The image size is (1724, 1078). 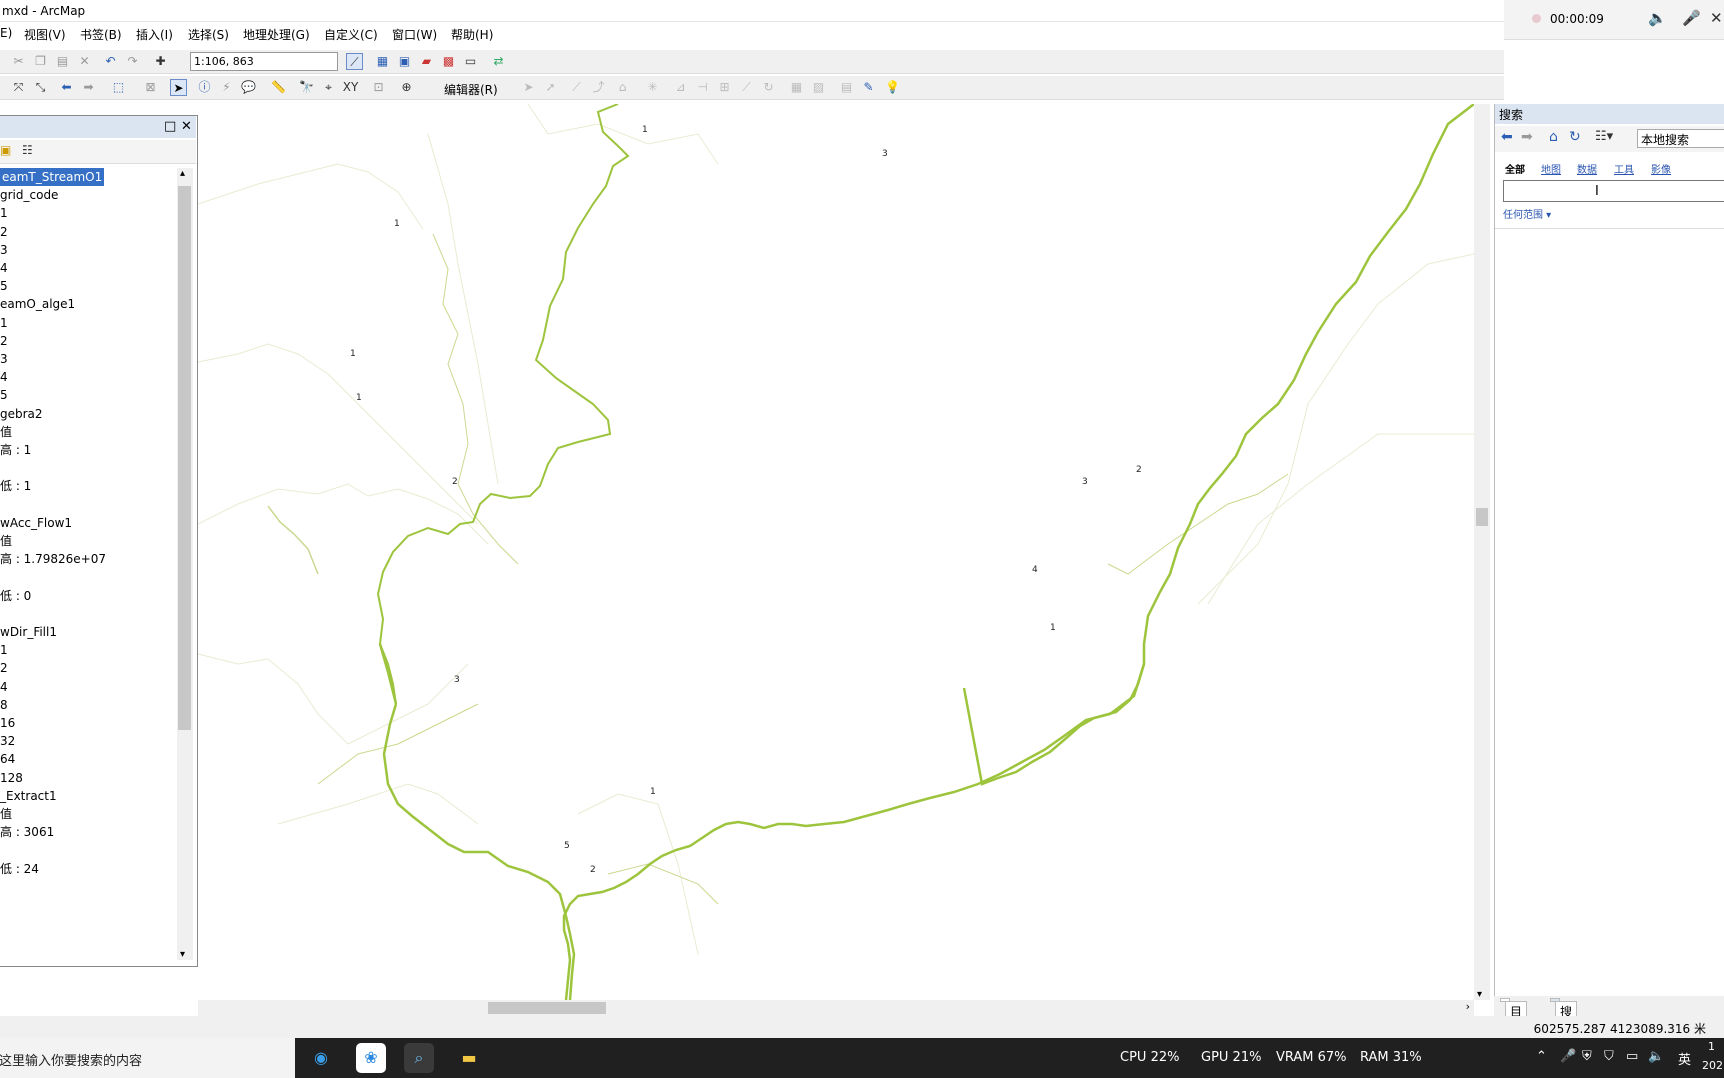 What do you see at coordinates (382, 61) in the screenshot?
I see `table-icon: ▦` at bounding box center [382, 61].